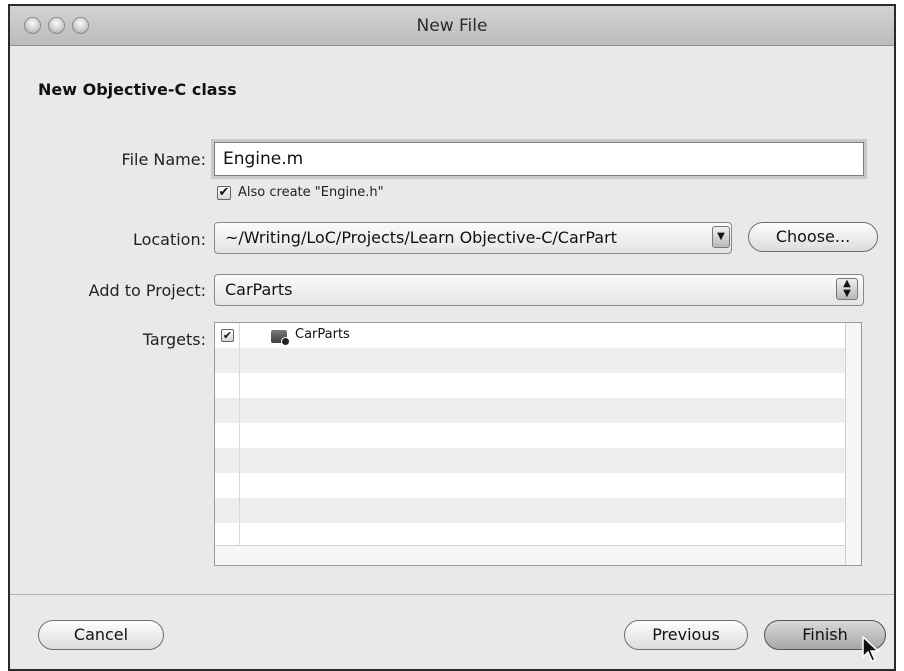  What do you see at coordinates (853, 444) in the screenshot?
I see `vertical-scrollbar` at bounding box center [853, 444].